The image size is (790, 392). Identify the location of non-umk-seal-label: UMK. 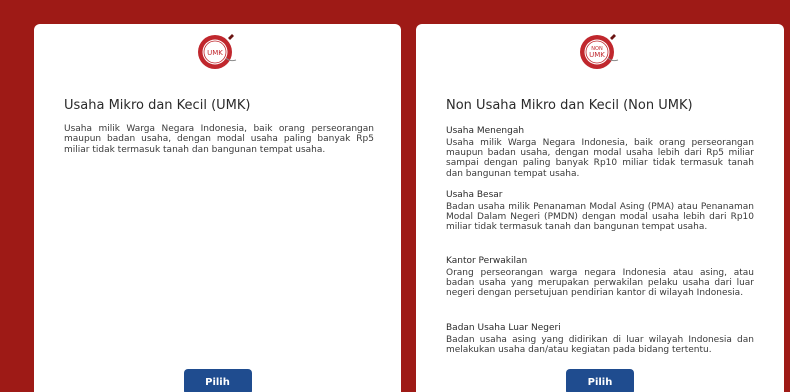
(597, 55).